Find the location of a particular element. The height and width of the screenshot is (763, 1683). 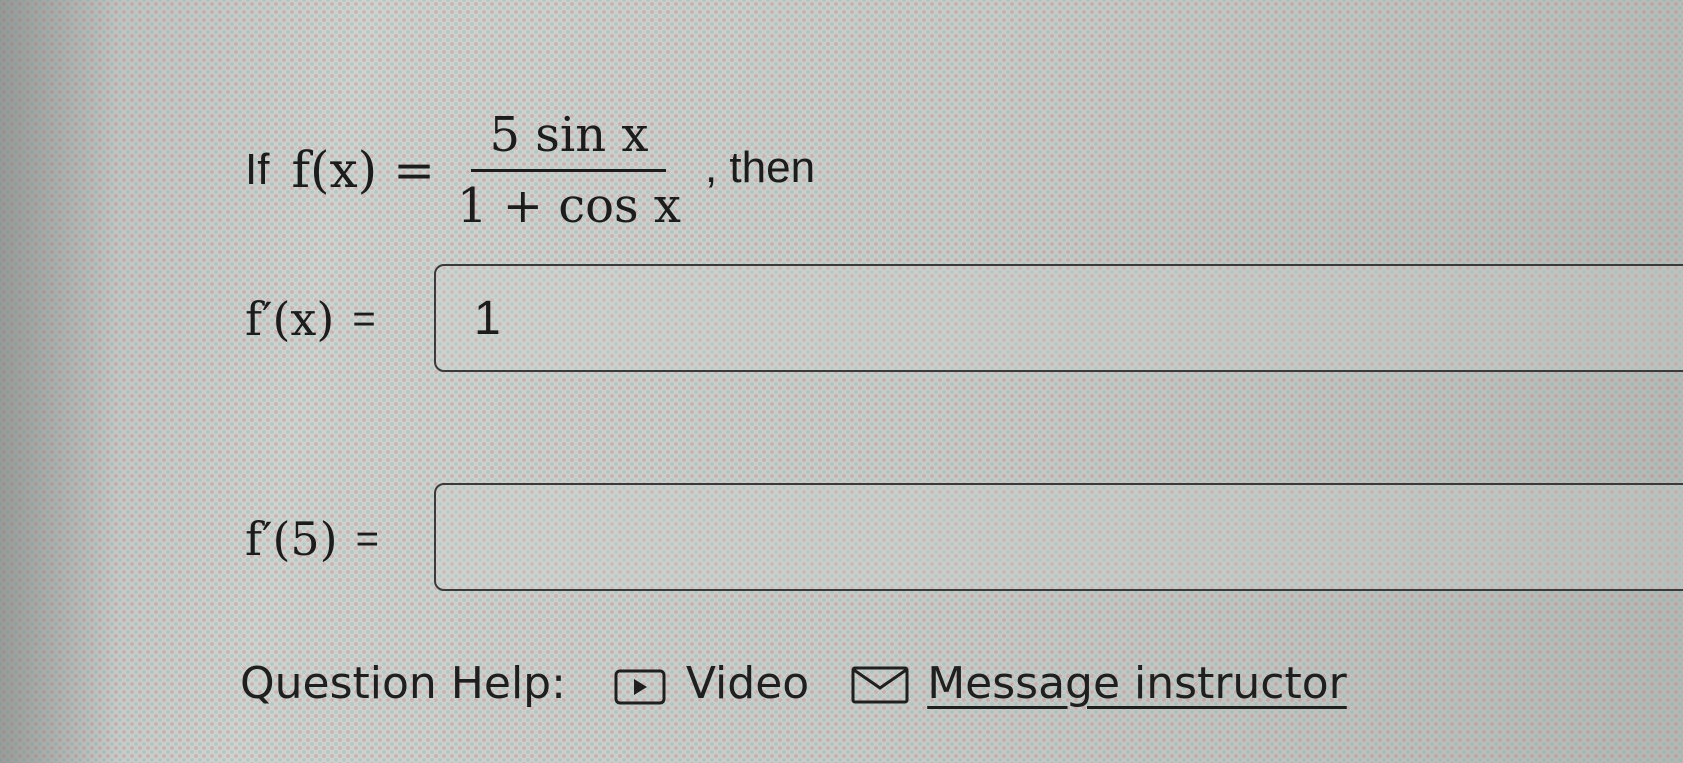

derivative-label: f′(x) = is located at coordinates (340, 319).